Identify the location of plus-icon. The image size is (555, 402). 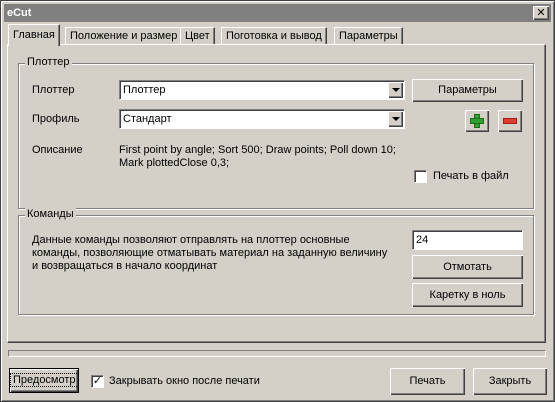
(477, 121).